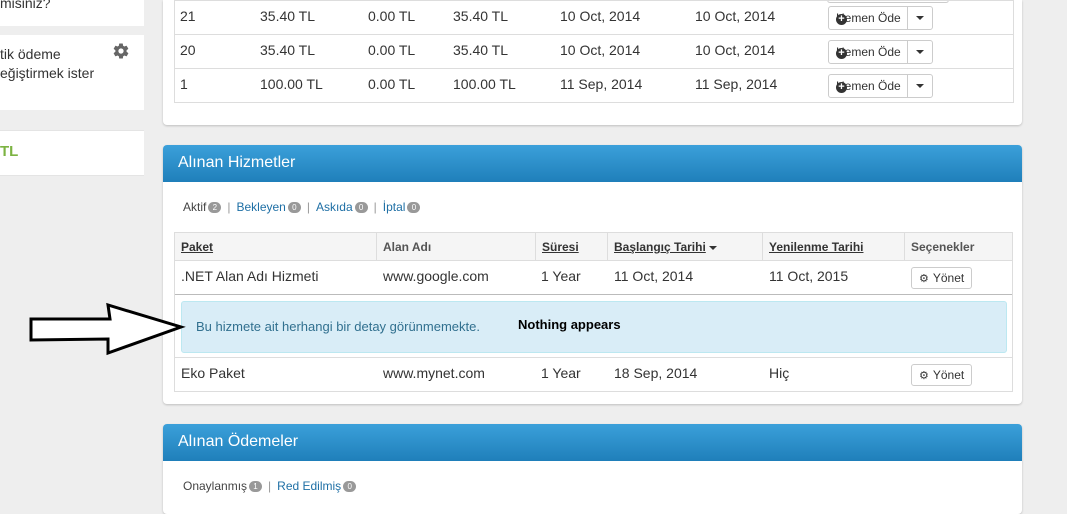 The height and width of the screenshot is (514, 1067). What do you see at coordinates (188, 16) in the screenshot?
I see `invoice-id: 21` at bounding box center [188, 16].